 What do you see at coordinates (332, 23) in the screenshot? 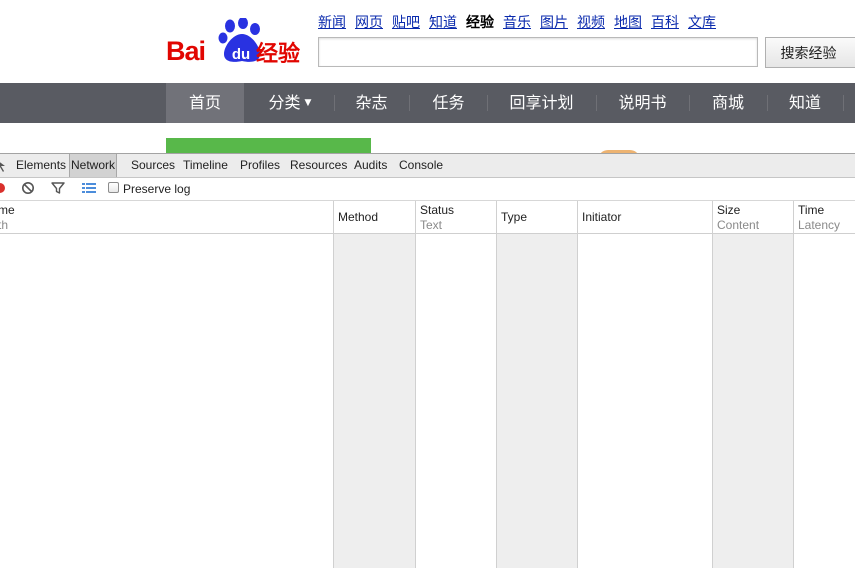
I see `topnav-link-news: 新闻` at bounding box center [332, 23].